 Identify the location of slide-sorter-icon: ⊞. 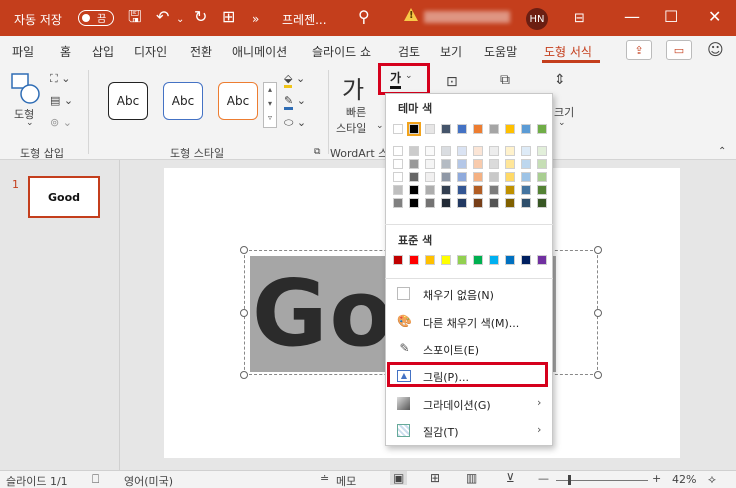
(435, 478).